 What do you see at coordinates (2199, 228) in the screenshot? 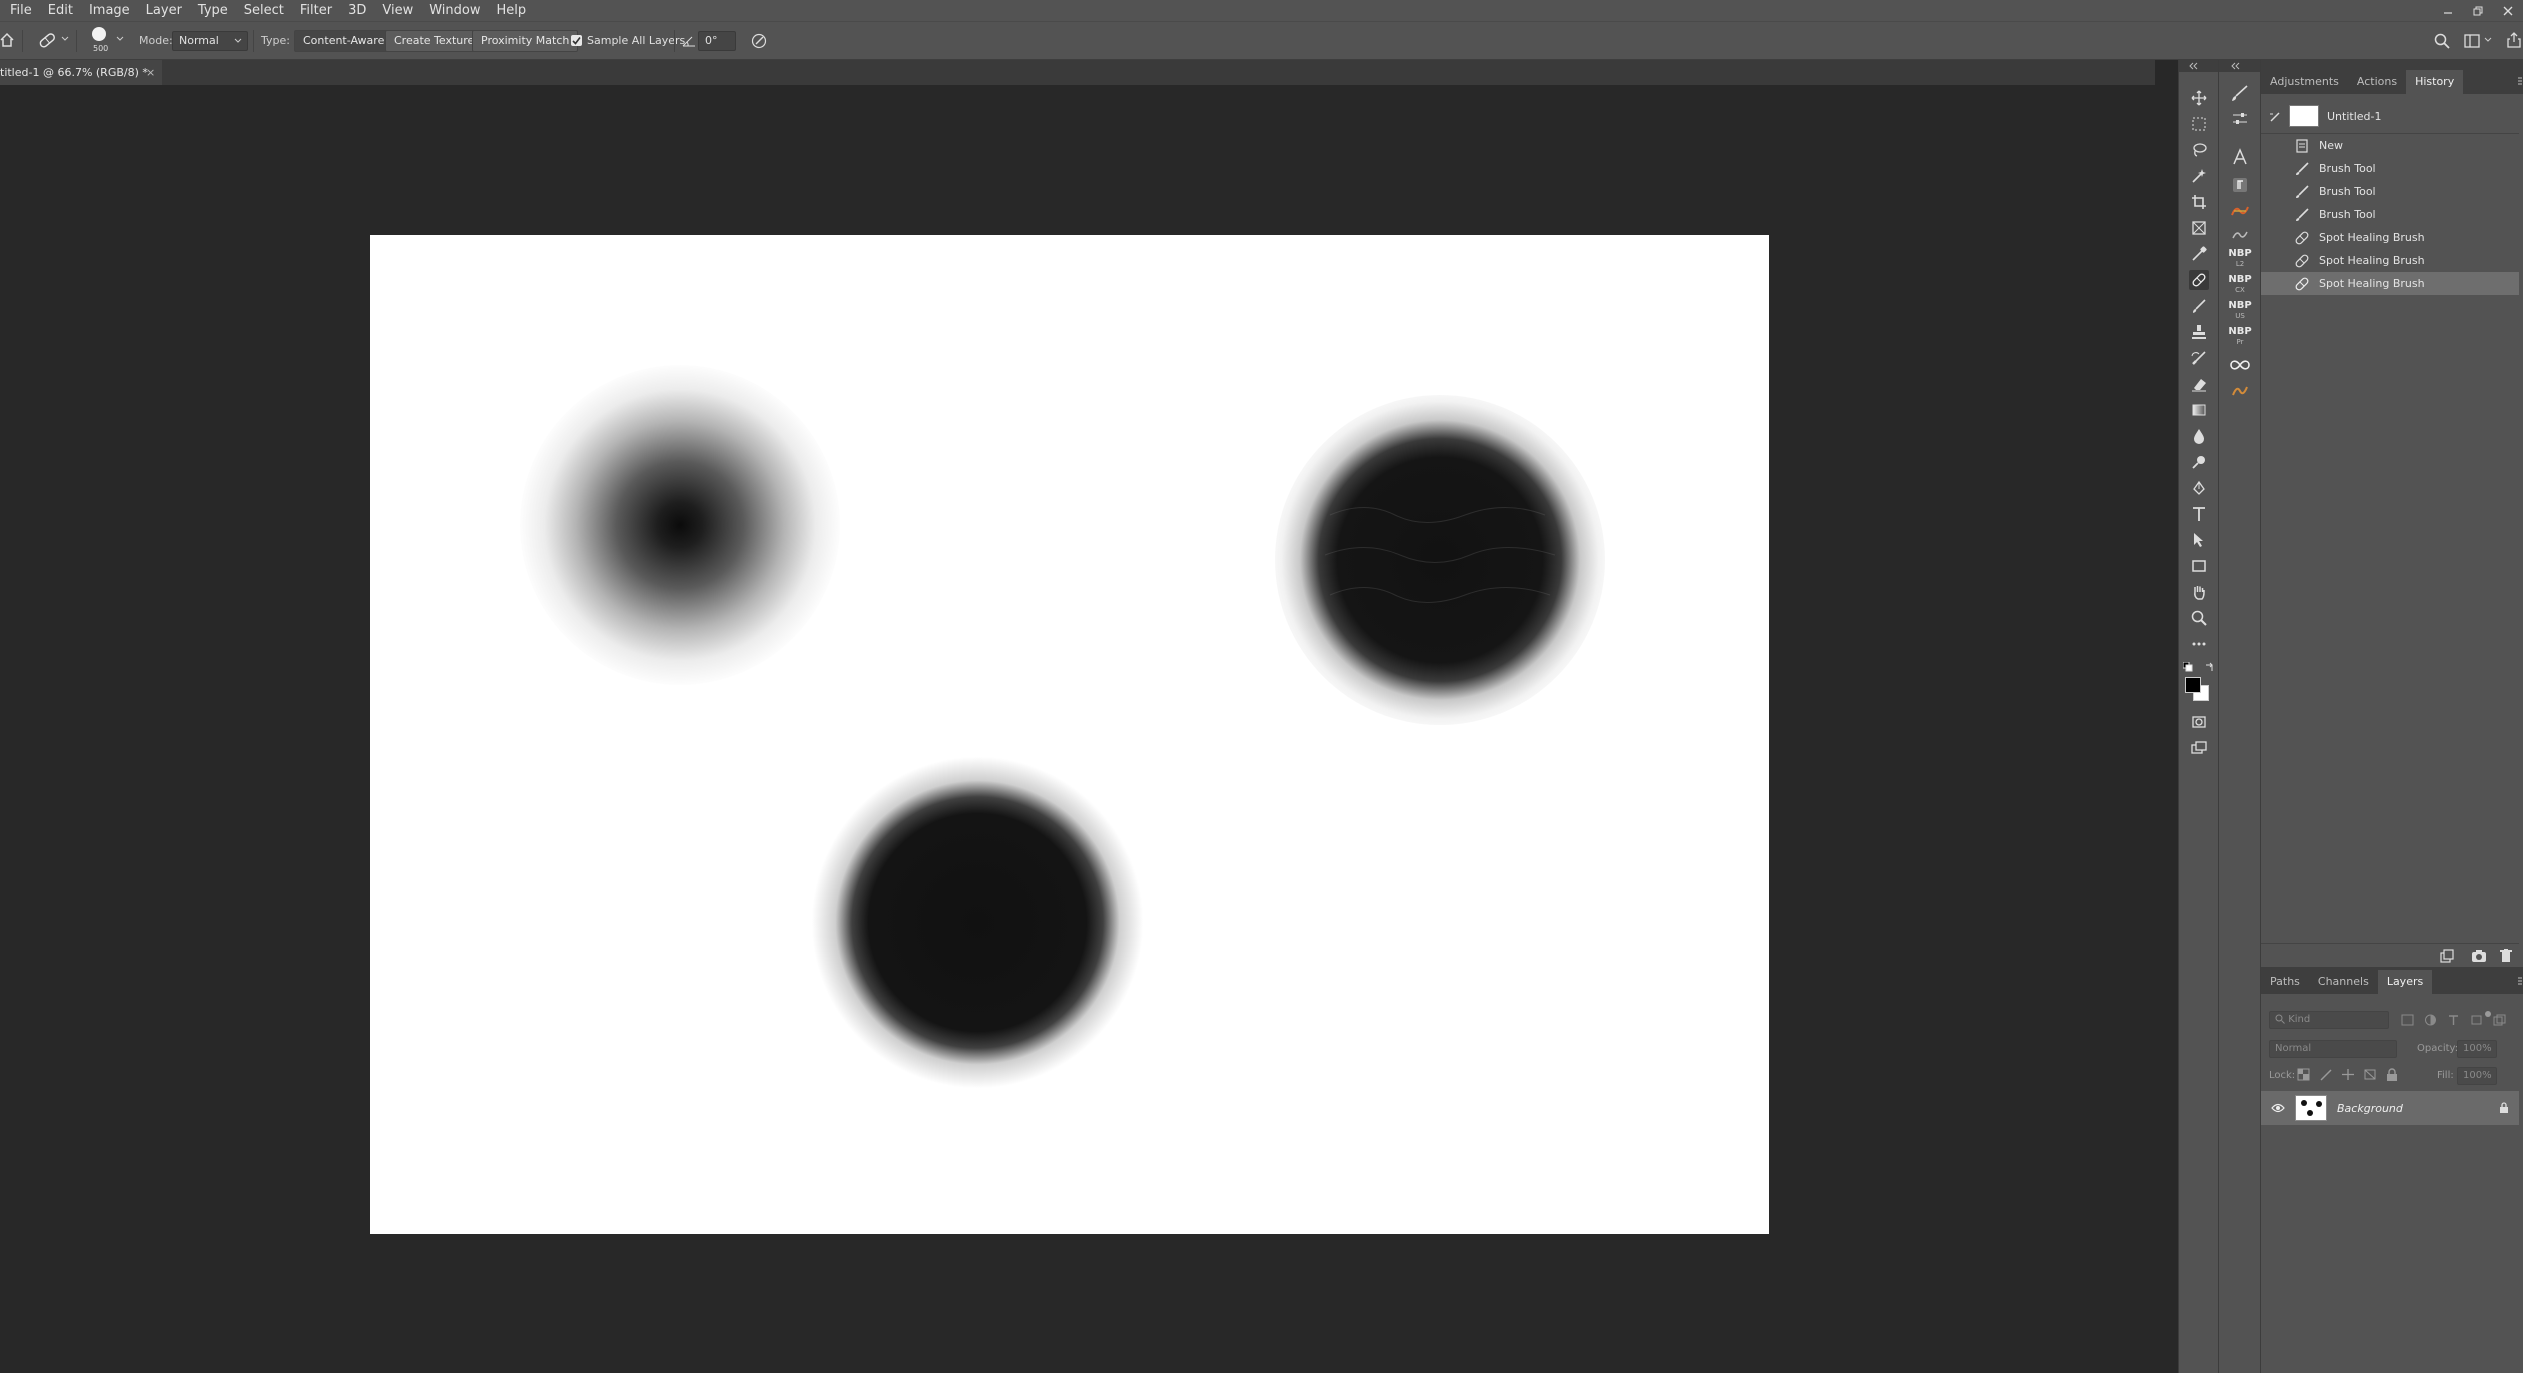
I see `frame-tool-icon` at bounding box center [2199, 228].